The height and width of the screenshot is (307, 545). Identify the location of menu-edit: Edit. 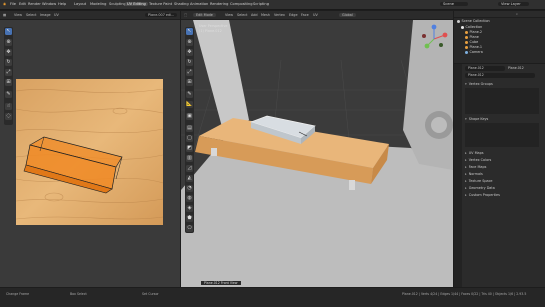
(22, 4).